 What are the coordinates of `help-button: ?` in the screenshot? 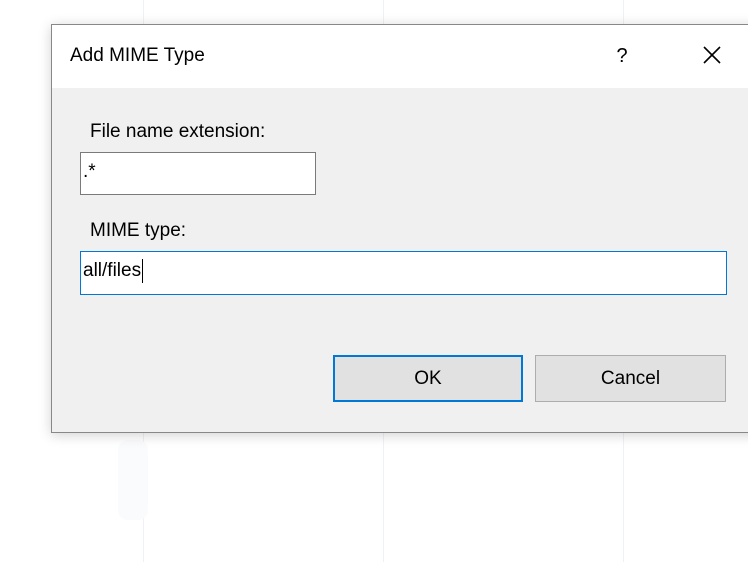 It's located at (622, 56).